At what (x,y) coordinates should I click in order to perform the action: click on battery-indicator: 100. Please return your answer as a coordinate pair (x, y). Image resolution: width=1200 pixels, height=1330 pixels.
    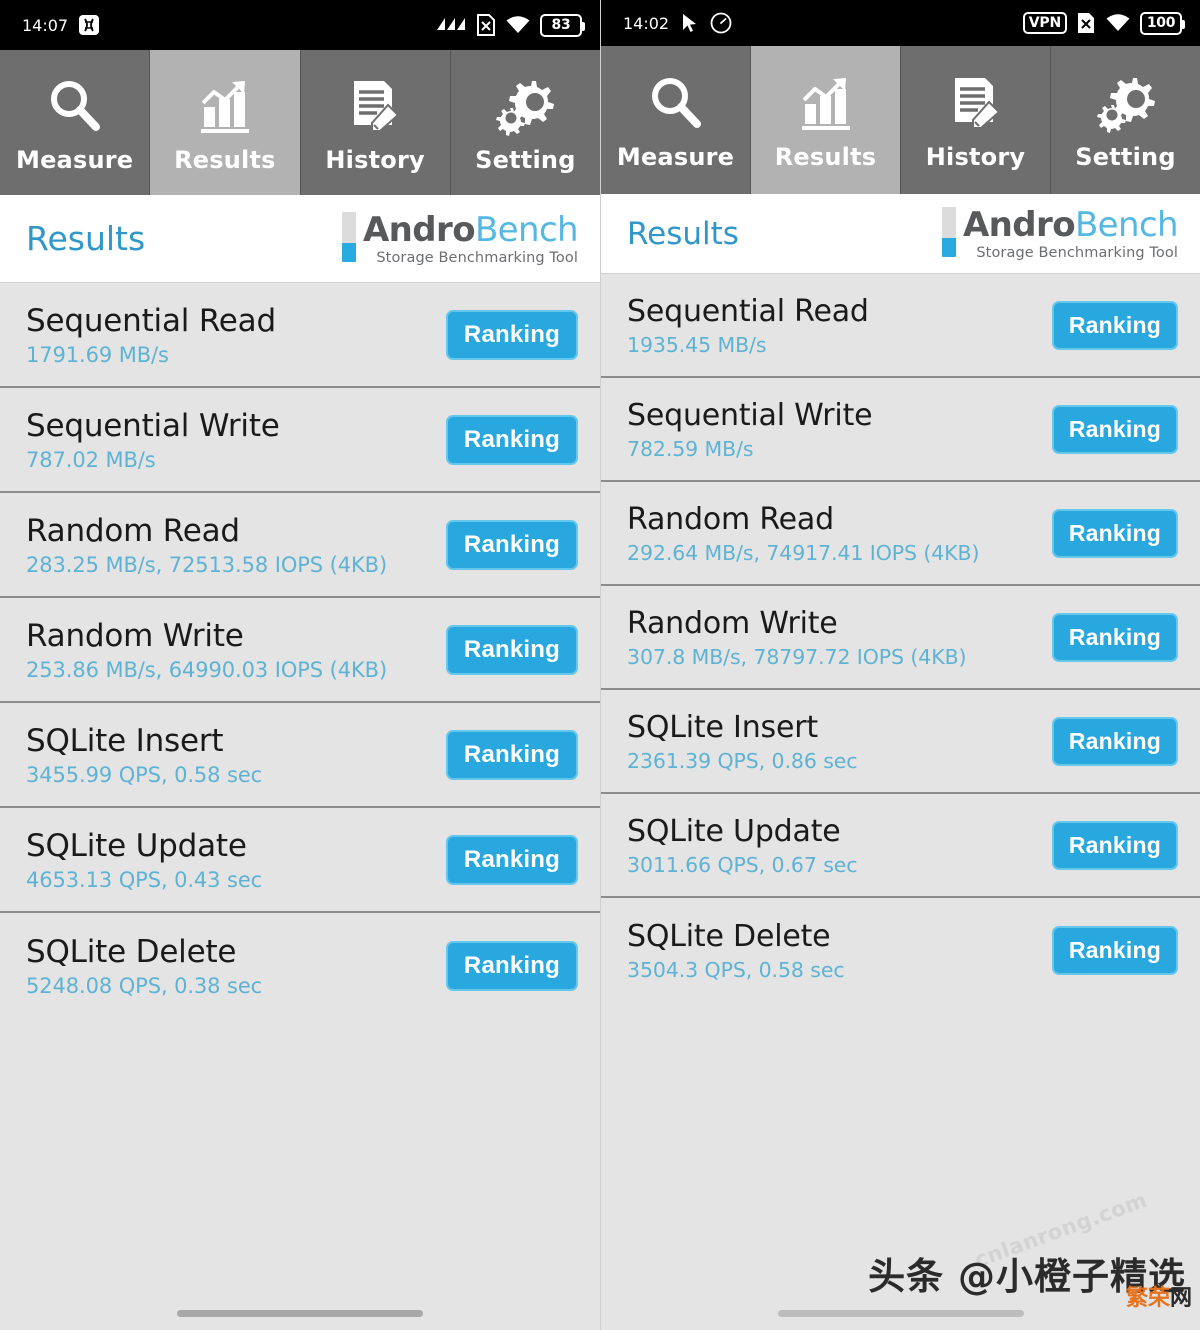
    Looking at the image, I should click on (1162, 23).